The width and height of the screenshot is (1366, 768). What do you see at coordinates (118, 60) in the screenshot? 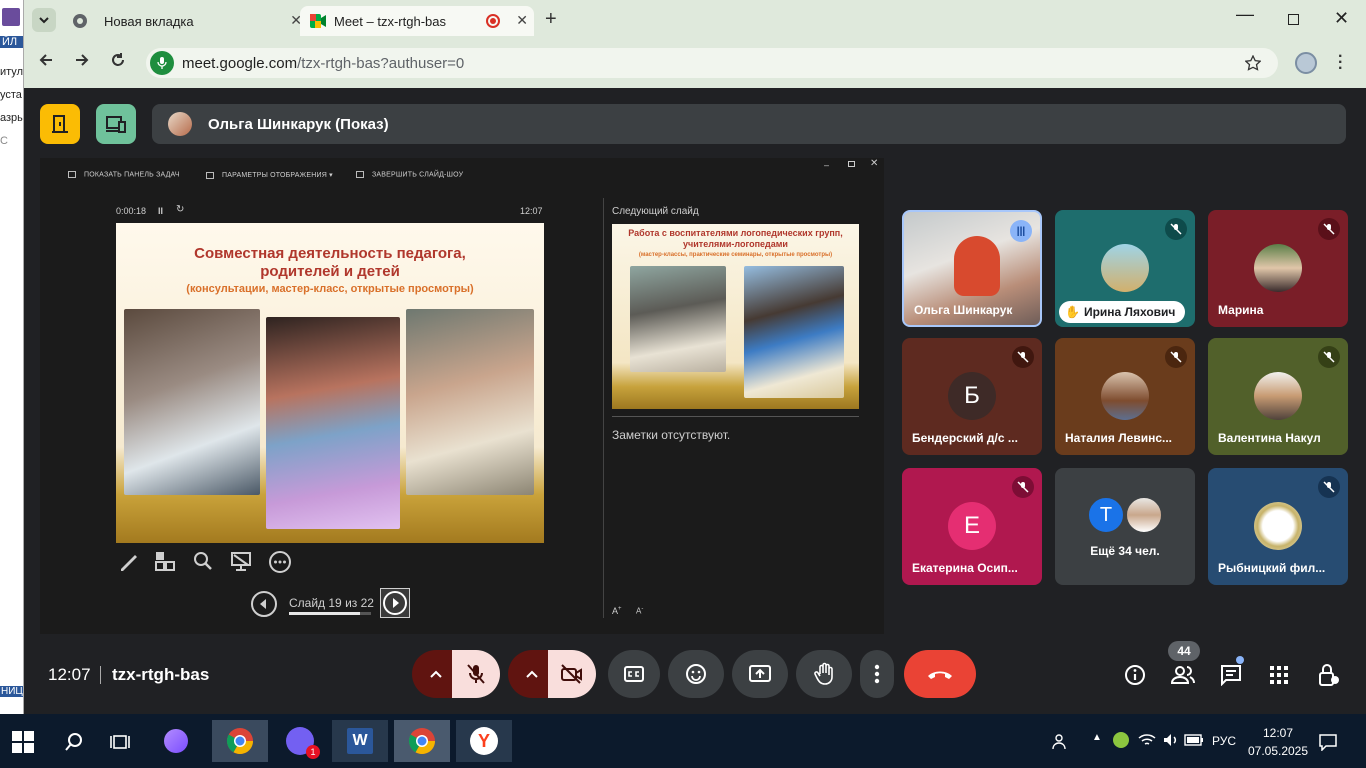
I see `reload-button` at bounding box center [118, 60].